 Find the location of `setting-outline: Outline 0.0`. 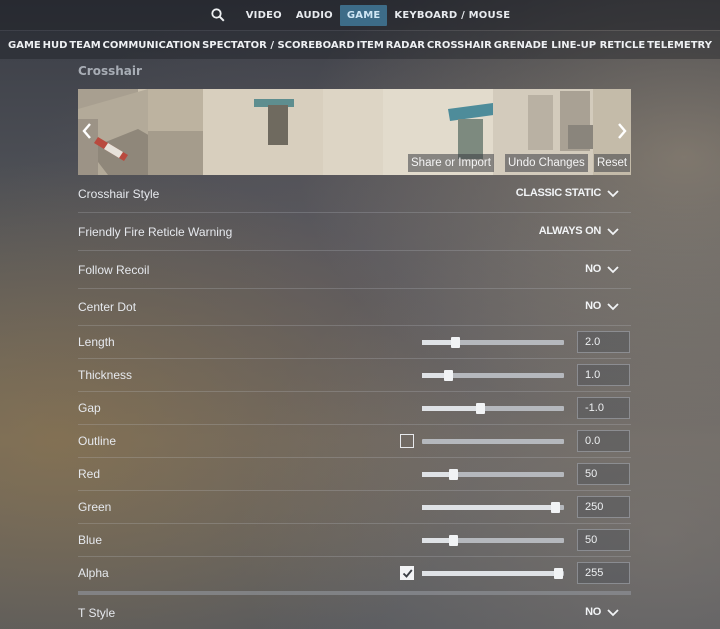

setting-outline: Outline 0.0 is located at coordinates (354, 441).